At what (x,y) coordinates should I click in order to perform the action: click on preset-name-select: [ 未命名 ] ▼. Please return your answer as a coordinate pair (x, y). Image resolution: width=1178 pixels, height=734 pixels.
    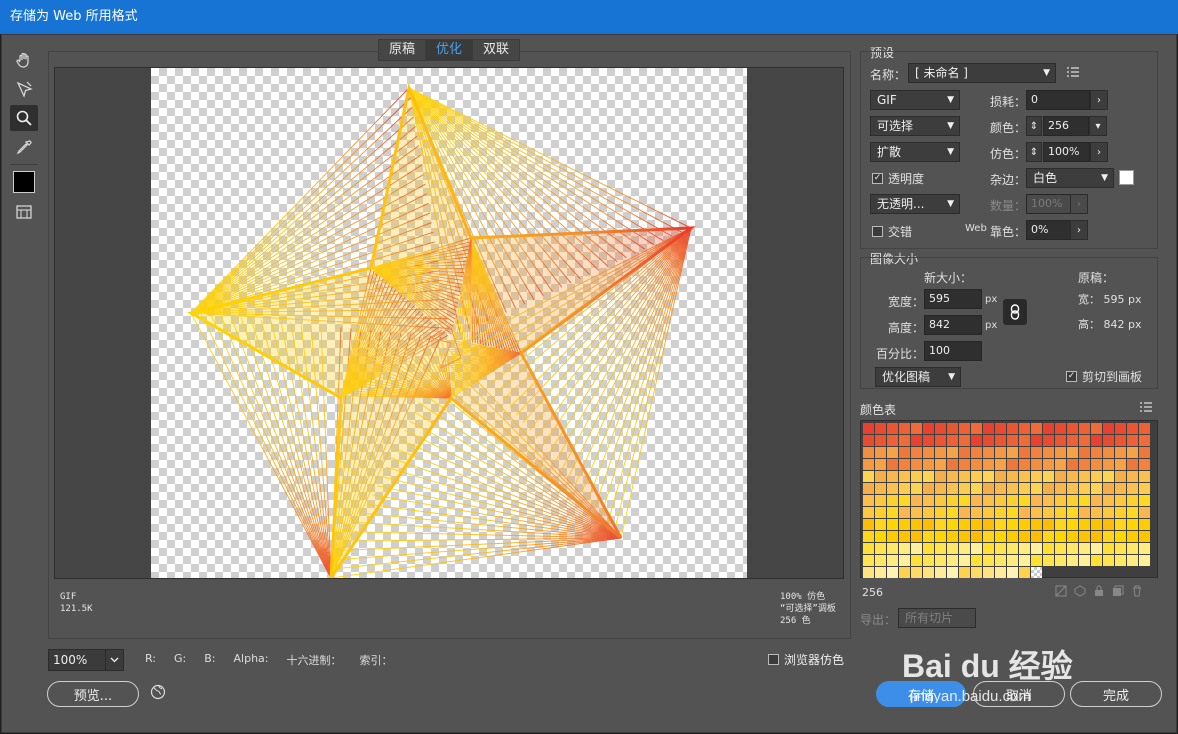
    Looking at the image, I should click on (982, 73).